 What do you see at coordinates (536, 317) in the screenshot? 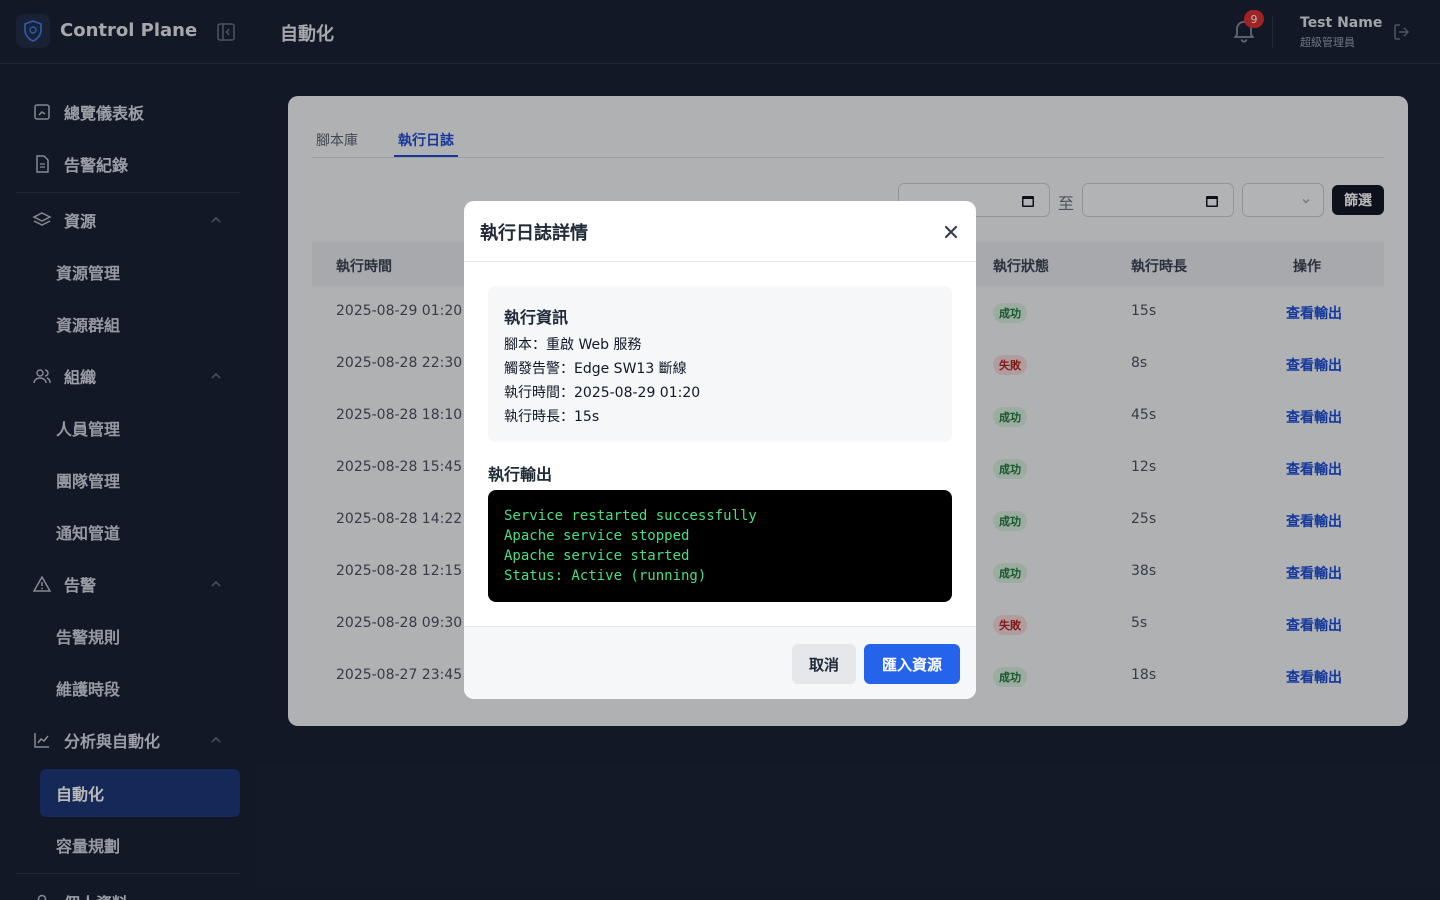
I see `info-title: 執行資訊` at bounding box center [536, 317].